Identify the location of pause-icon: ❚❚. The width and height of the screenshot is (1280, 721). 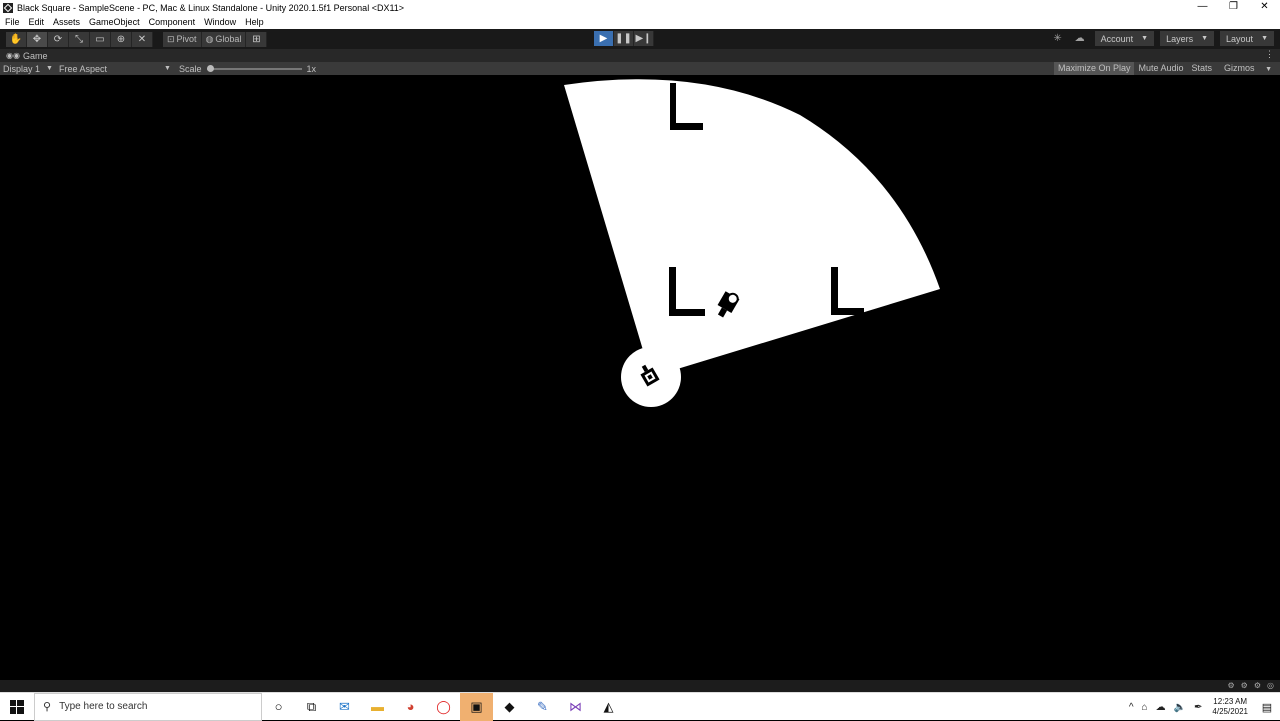
(624, 38).